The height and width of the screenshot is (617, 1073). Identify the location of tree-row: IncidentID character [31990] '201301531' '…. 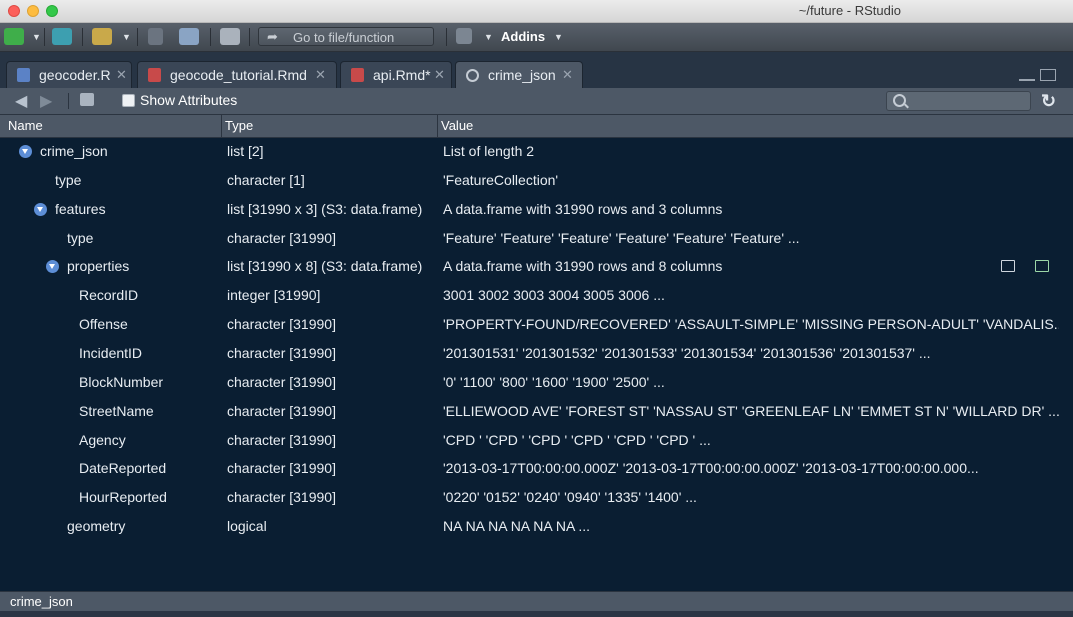
(536, 353).